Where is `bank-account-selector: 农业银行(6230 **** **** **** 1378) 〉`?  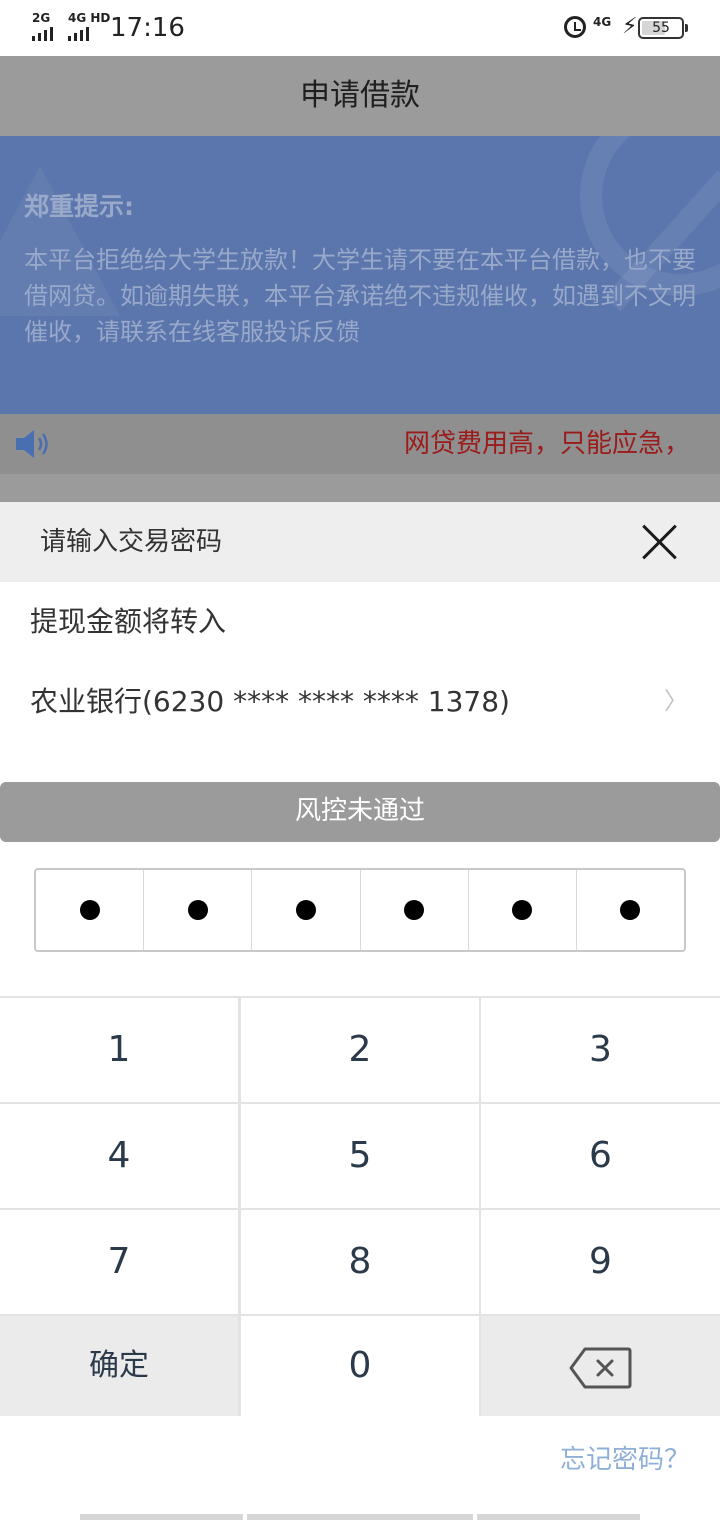
bank-account-selector: 农业银行(6230 **** **** **** 1378) 〉 is located at coordinates (360, 702).